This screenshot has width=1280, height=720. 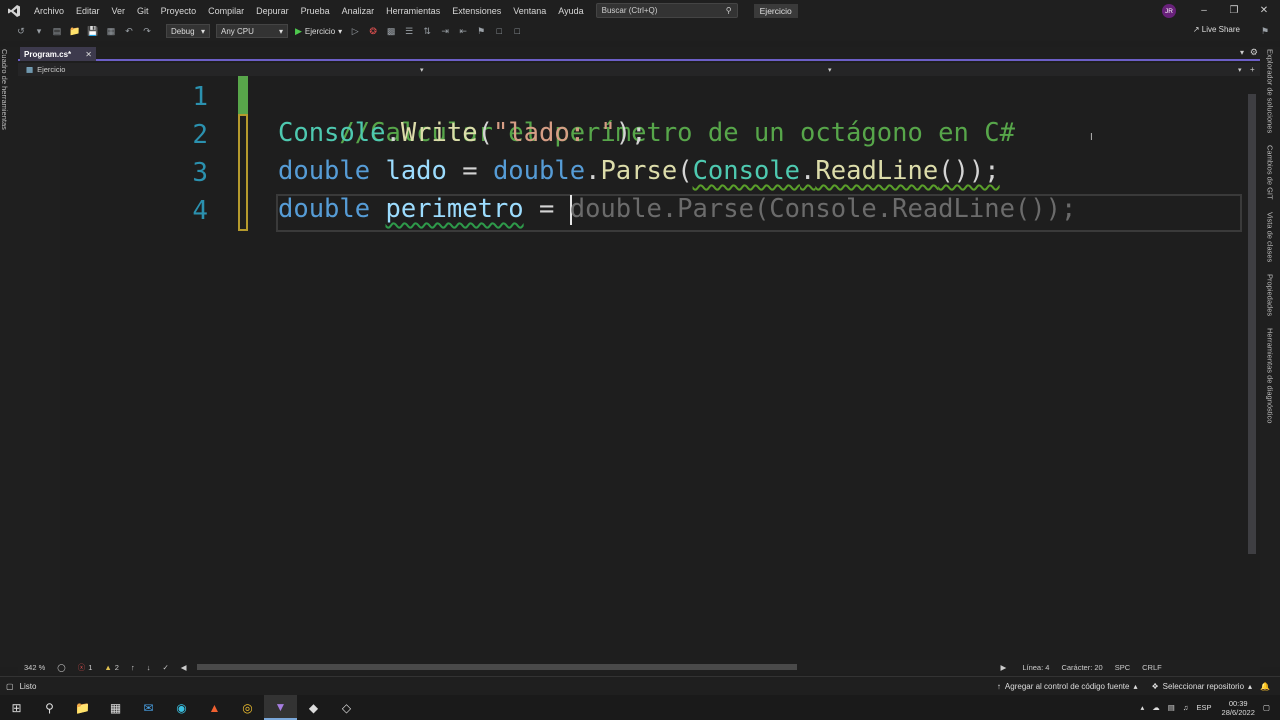 I want to click on clock: 00:39 28/6/2022, so click(x=1238, y=708).